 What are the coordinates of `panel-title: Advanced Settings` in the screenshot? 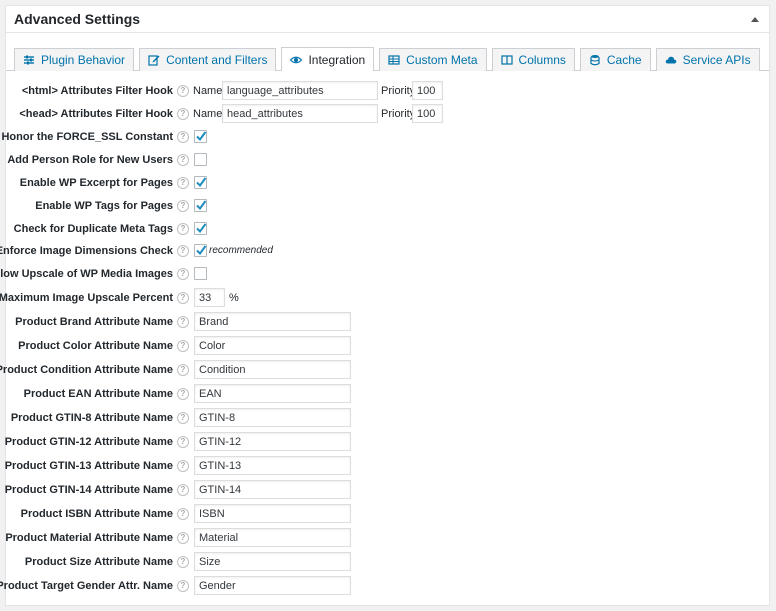 It's located at (77, 19).